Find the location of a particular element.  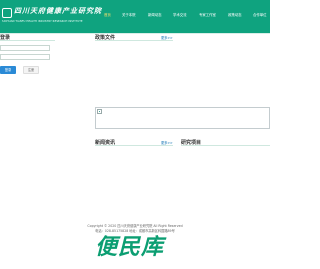

broken-image-icon is located at coordinates (99, 111).